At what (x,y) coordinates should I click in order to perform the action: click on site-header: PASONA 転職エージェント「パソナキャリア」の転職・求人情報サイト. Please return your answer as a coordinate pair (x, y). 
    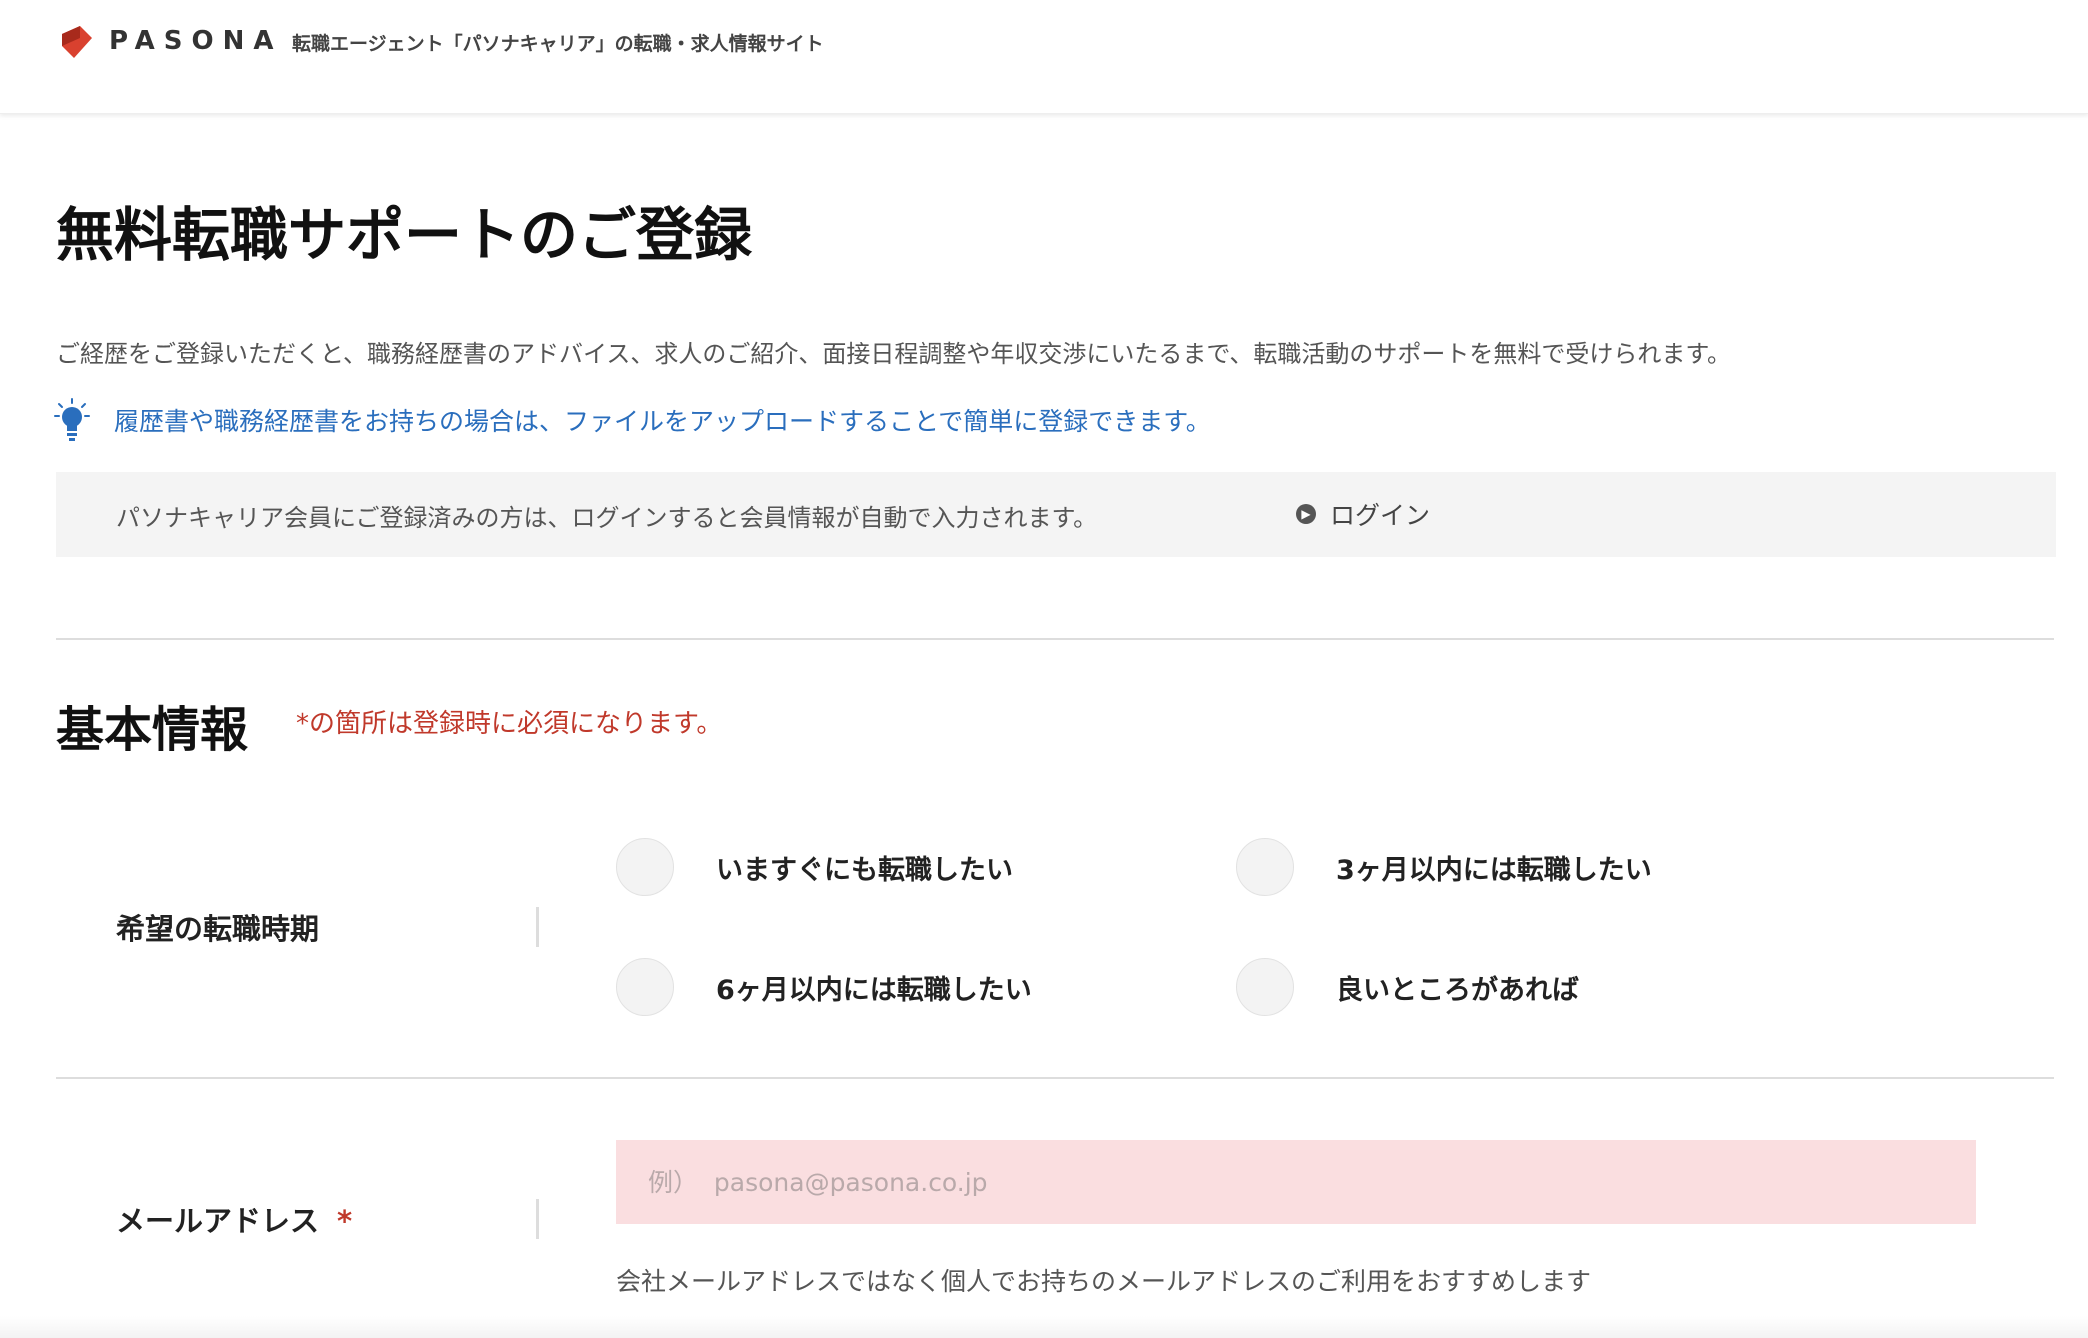
    Looking at the image, I should click on (1044, 57).